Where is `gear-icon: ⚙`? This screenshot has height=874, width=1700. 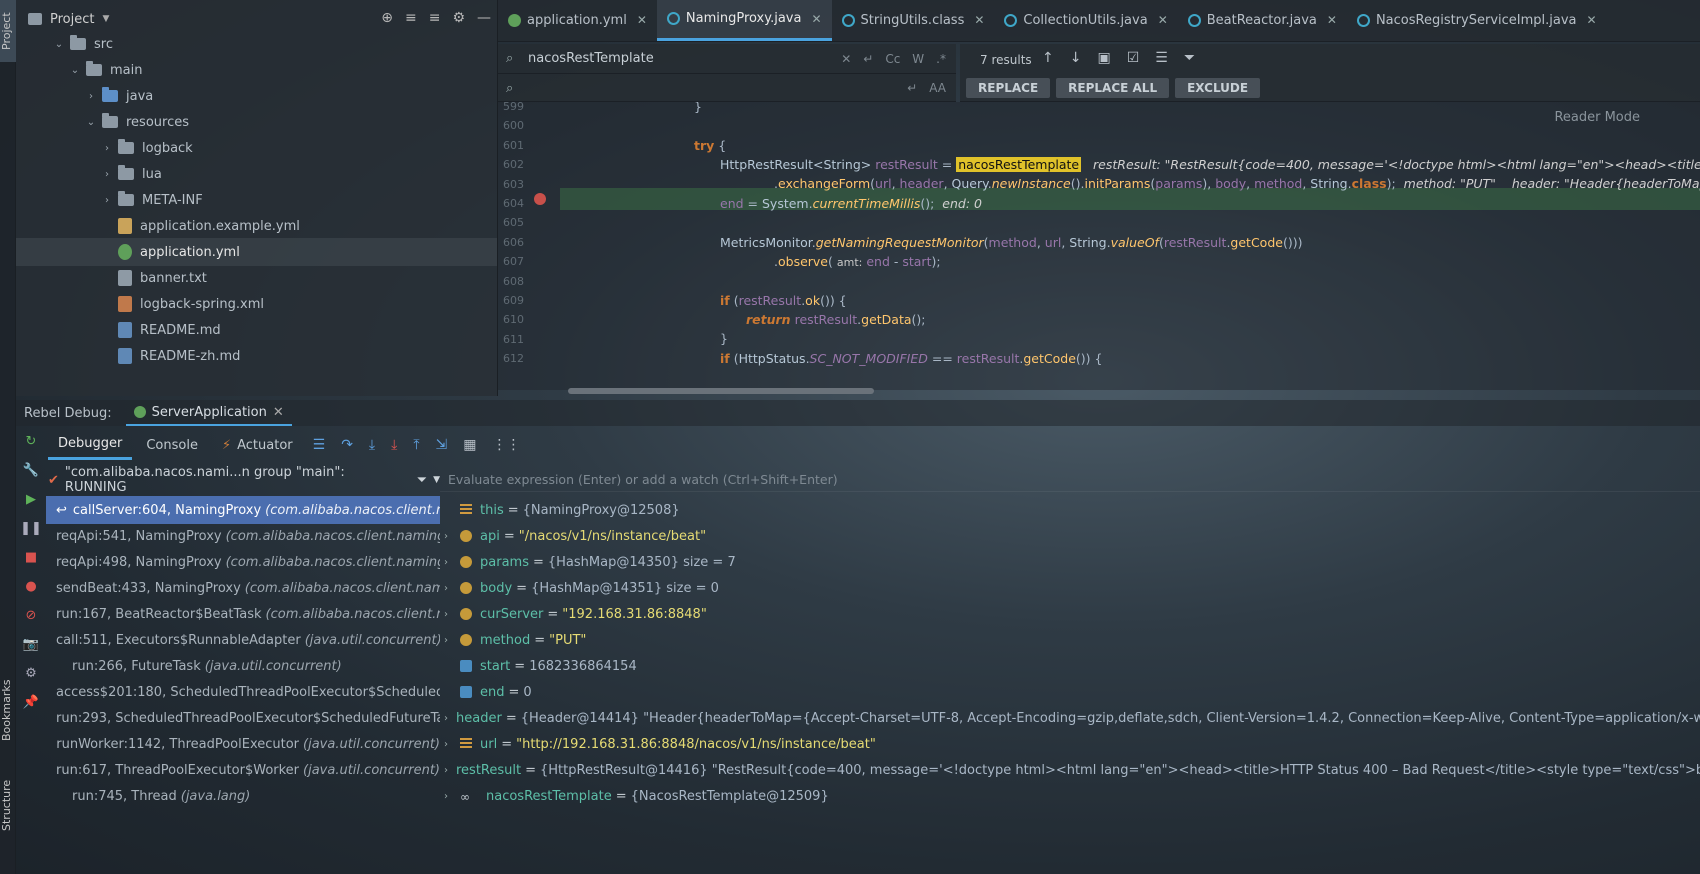
gear-icon: ⚙ is located at coordinates (458, 18).